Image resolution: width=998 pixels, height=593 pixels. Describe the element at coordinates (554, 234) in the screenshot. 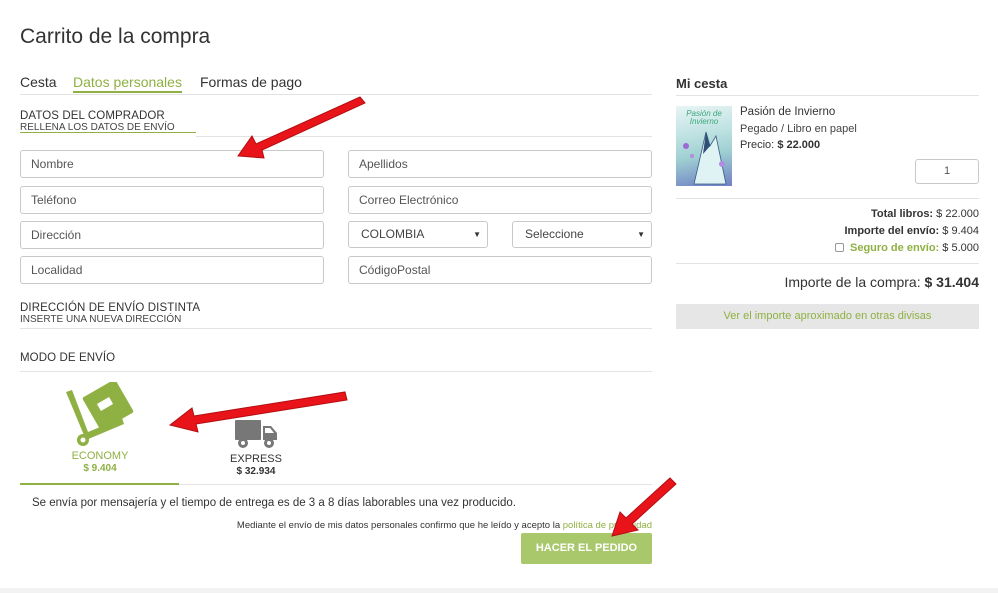

I see `region-value: Seleccione` at that location.